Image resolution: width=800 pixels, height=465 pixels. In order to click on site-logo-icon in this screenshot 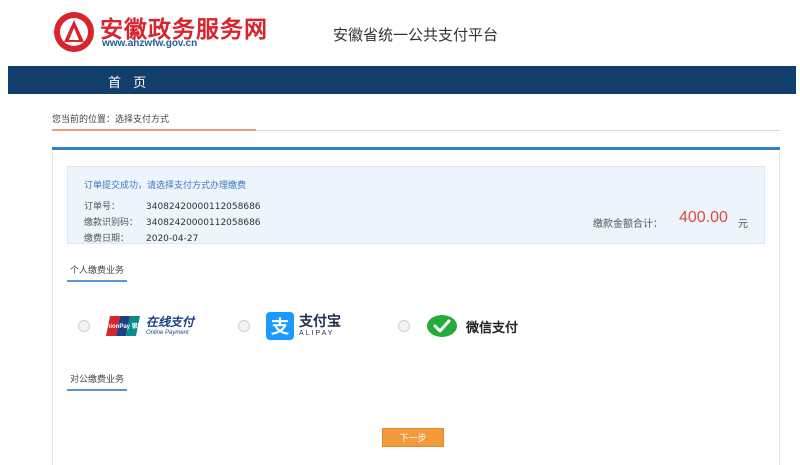, I will do `click(74, 32)`.